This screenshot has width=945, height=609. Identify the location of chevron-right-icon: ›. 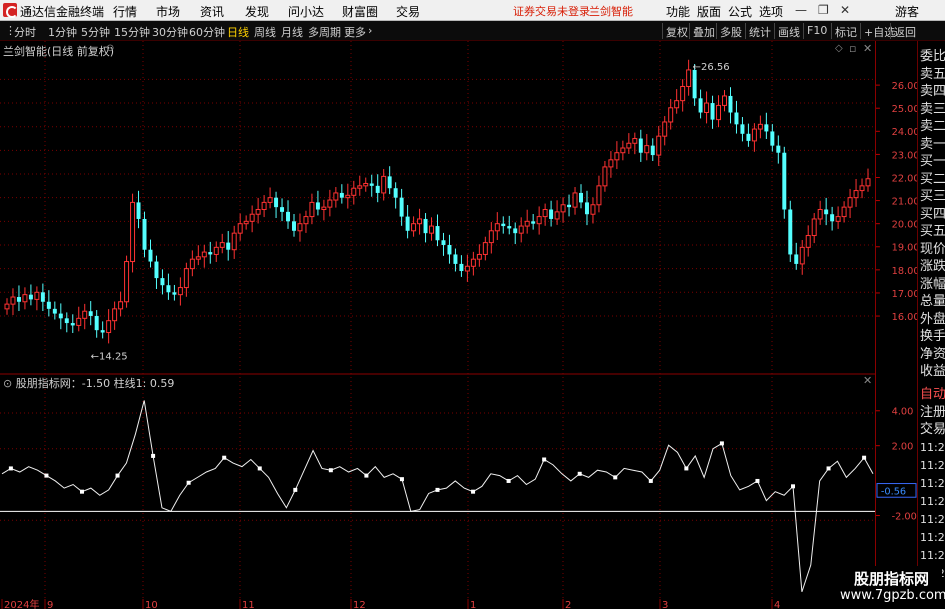
(370, 30).